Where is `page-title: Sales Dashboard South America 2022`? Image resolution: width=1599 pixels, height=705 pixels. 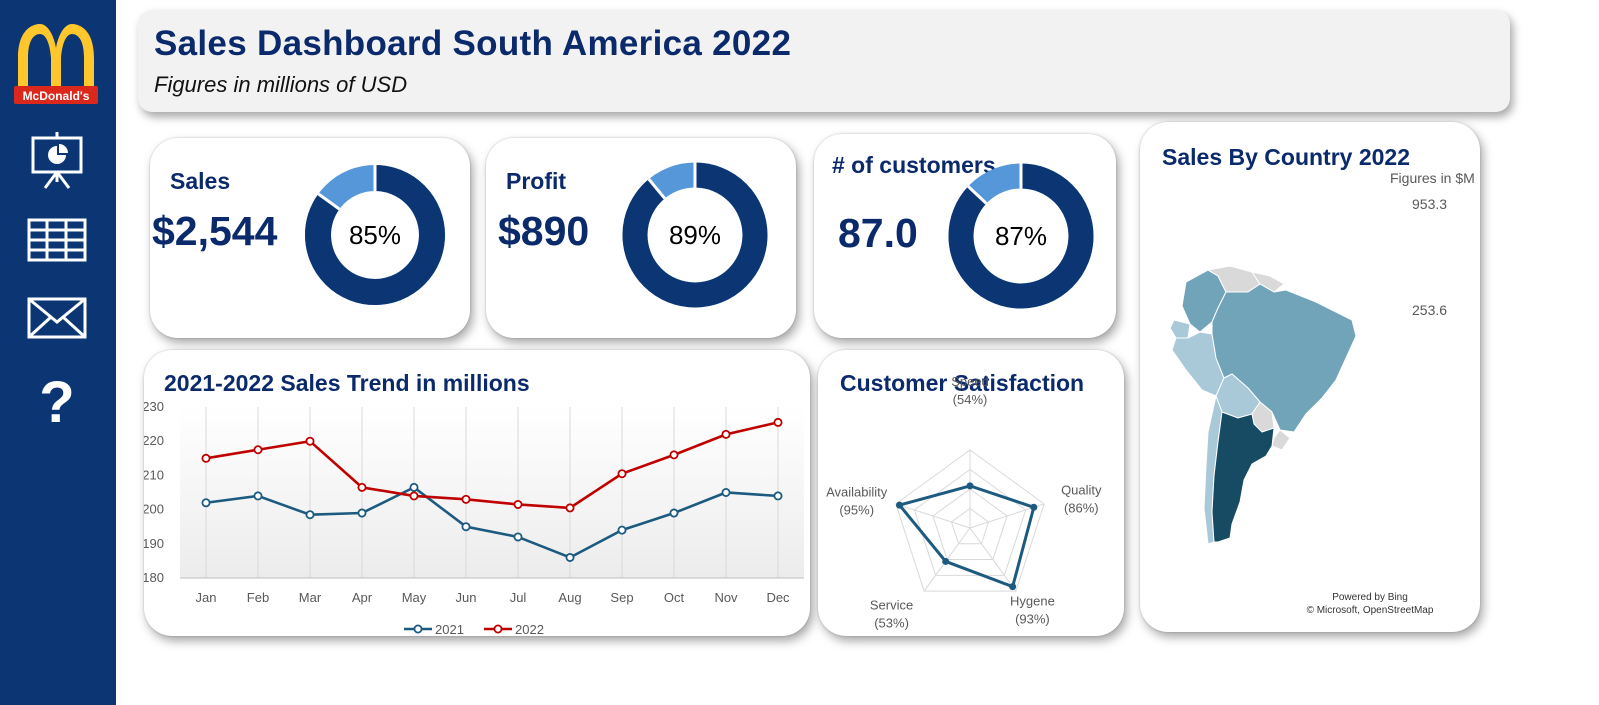 page-title: Sales Dashboard South America 2022 is located at coordinates (473, 43).